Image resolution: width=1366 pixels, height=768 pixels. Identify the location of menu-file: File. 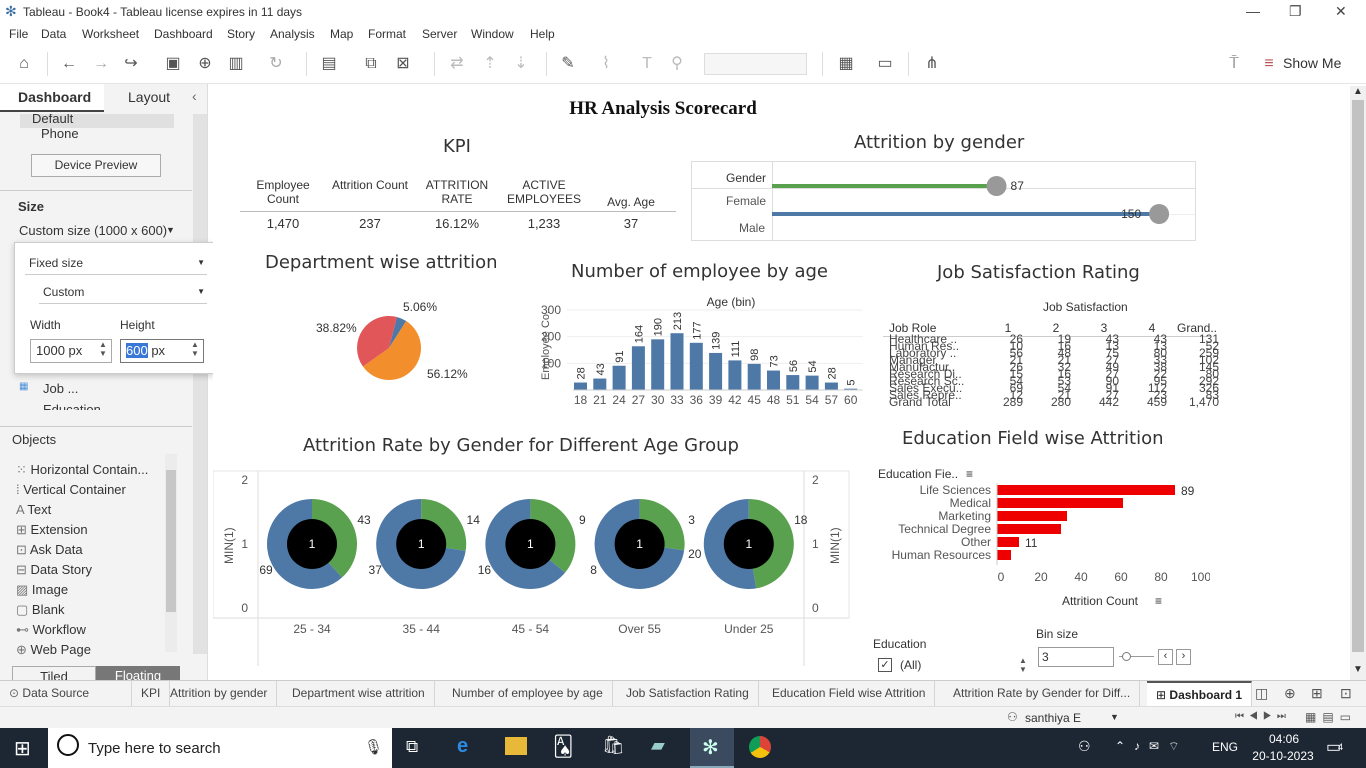
(18, 34).